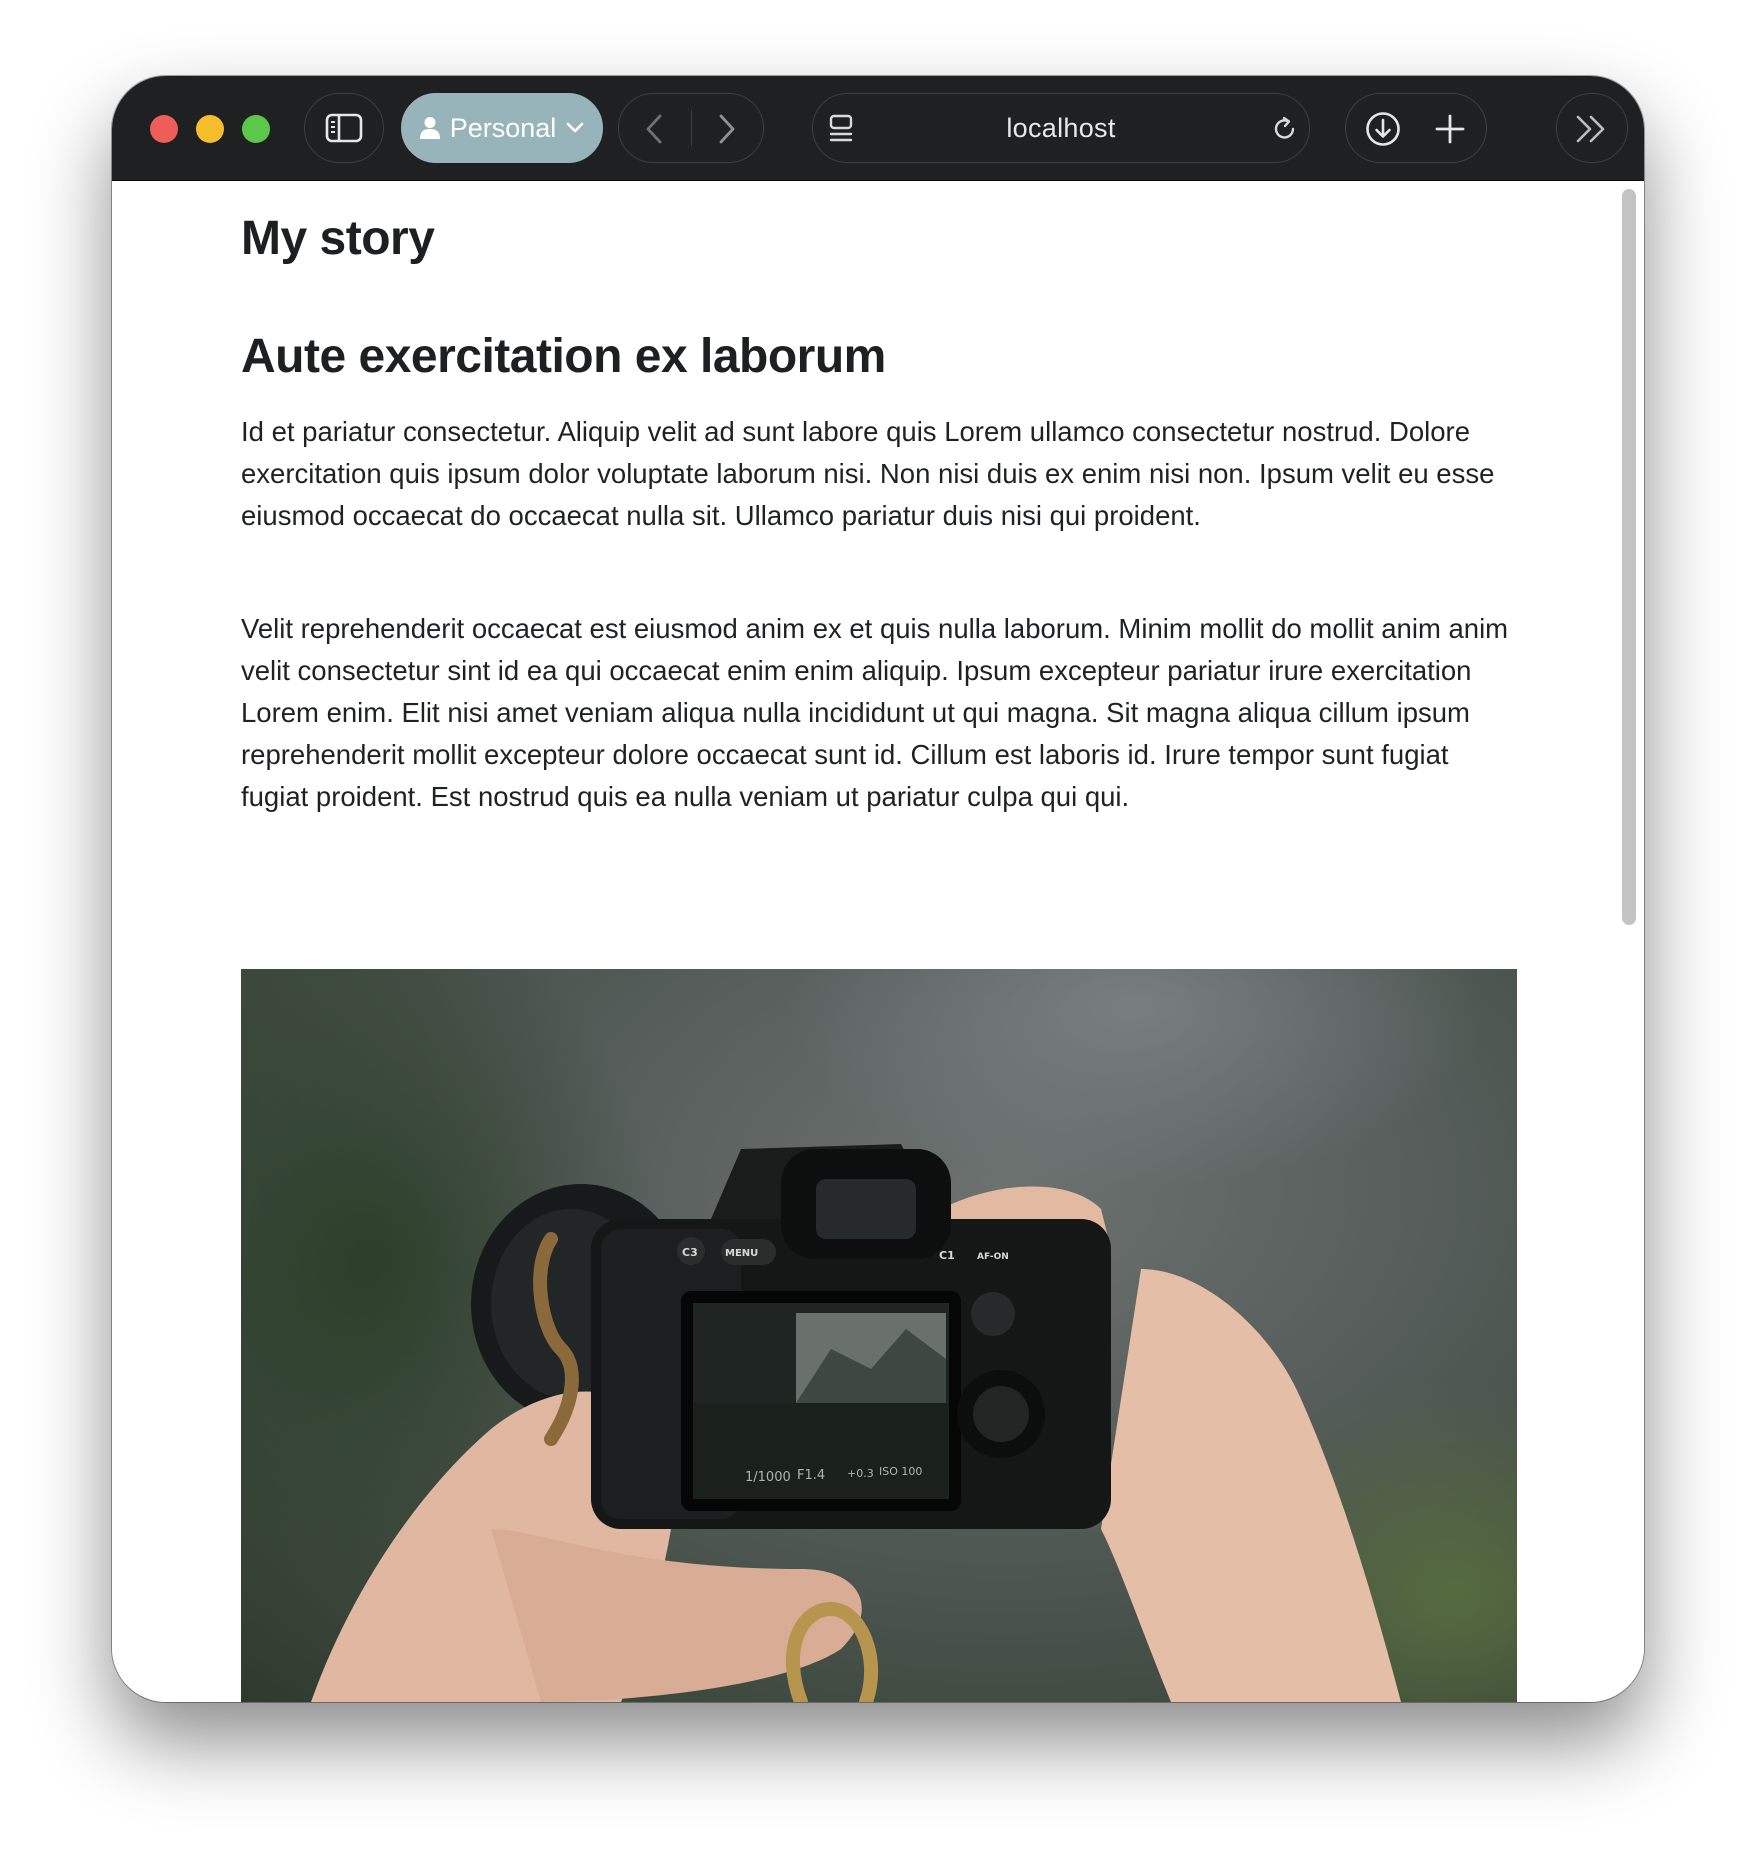 The height and width of the screenshot is (1850, 1756). I want to click on address-bar: localhost, so click(1061, 128).